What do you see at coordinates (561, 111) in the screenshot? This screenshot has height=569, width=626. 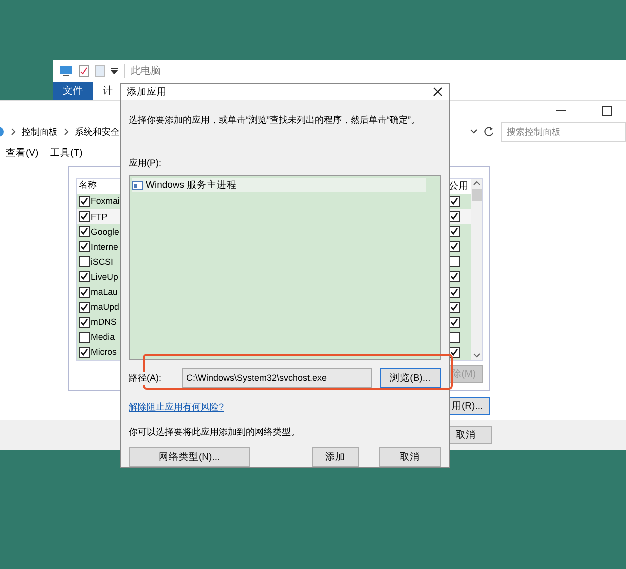 I see `minimize-icon` at bounding box center [561, 111].